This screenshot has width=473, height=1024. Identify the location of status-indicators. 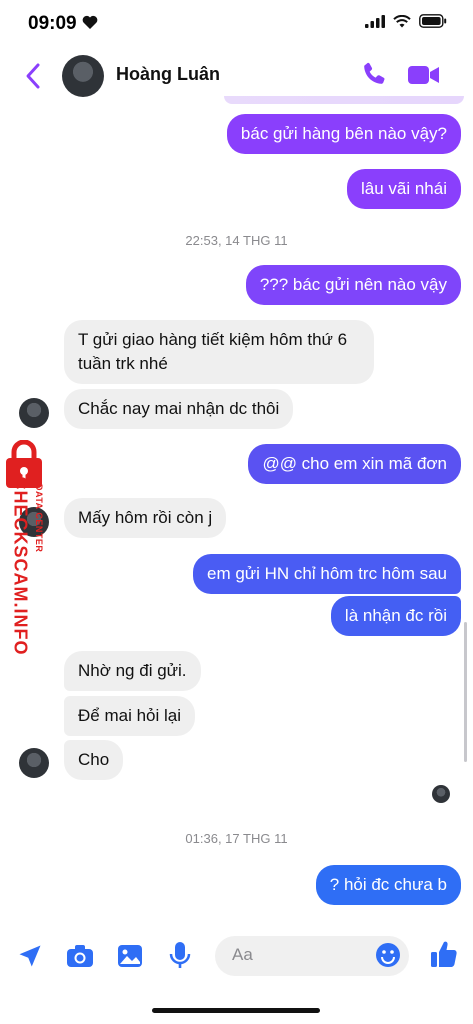
(406, 23).